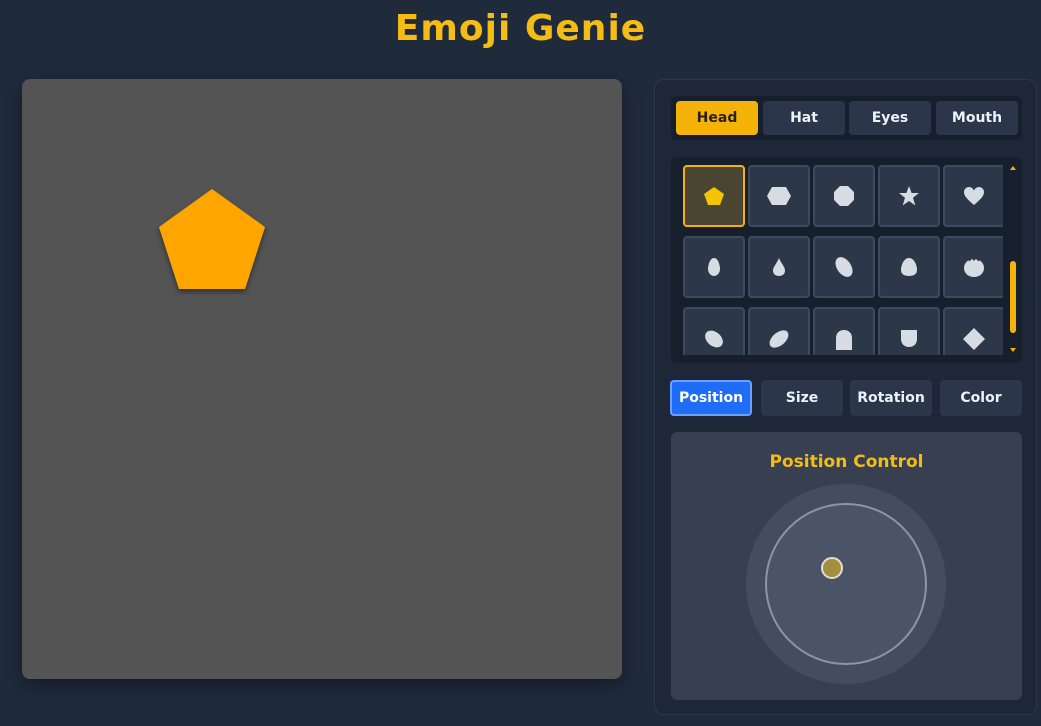 This screenshot has height=726, width=1041. I want to click on heart-icon, so click(974, 196).